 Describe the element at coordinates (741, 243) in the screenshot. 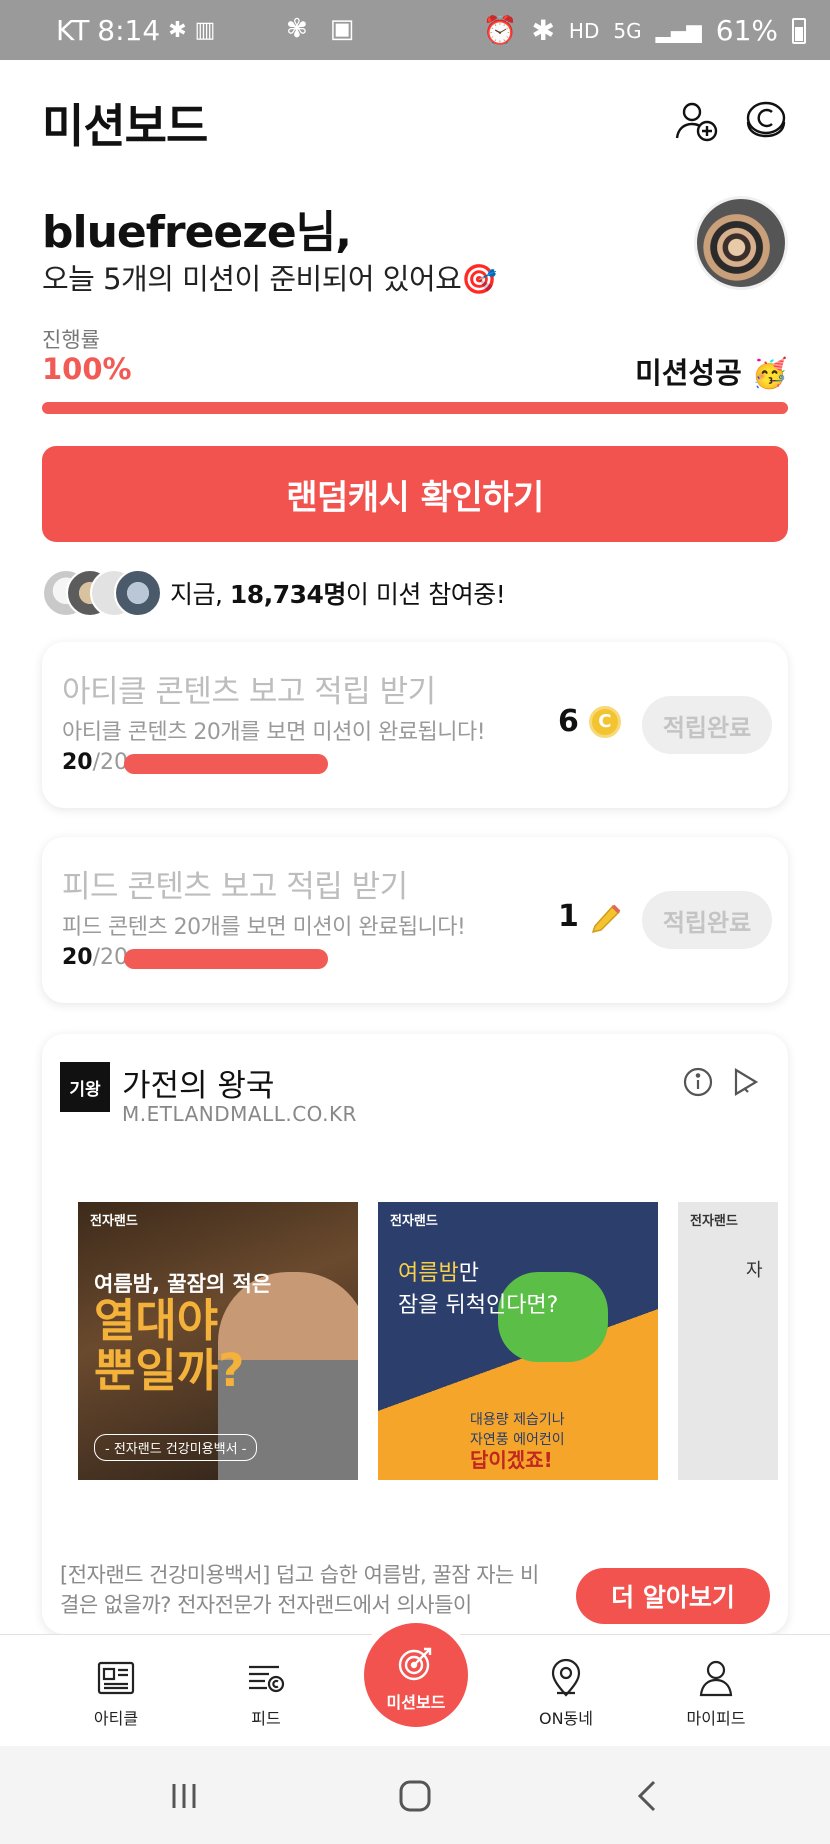

I see `profile-avatar` at that location.